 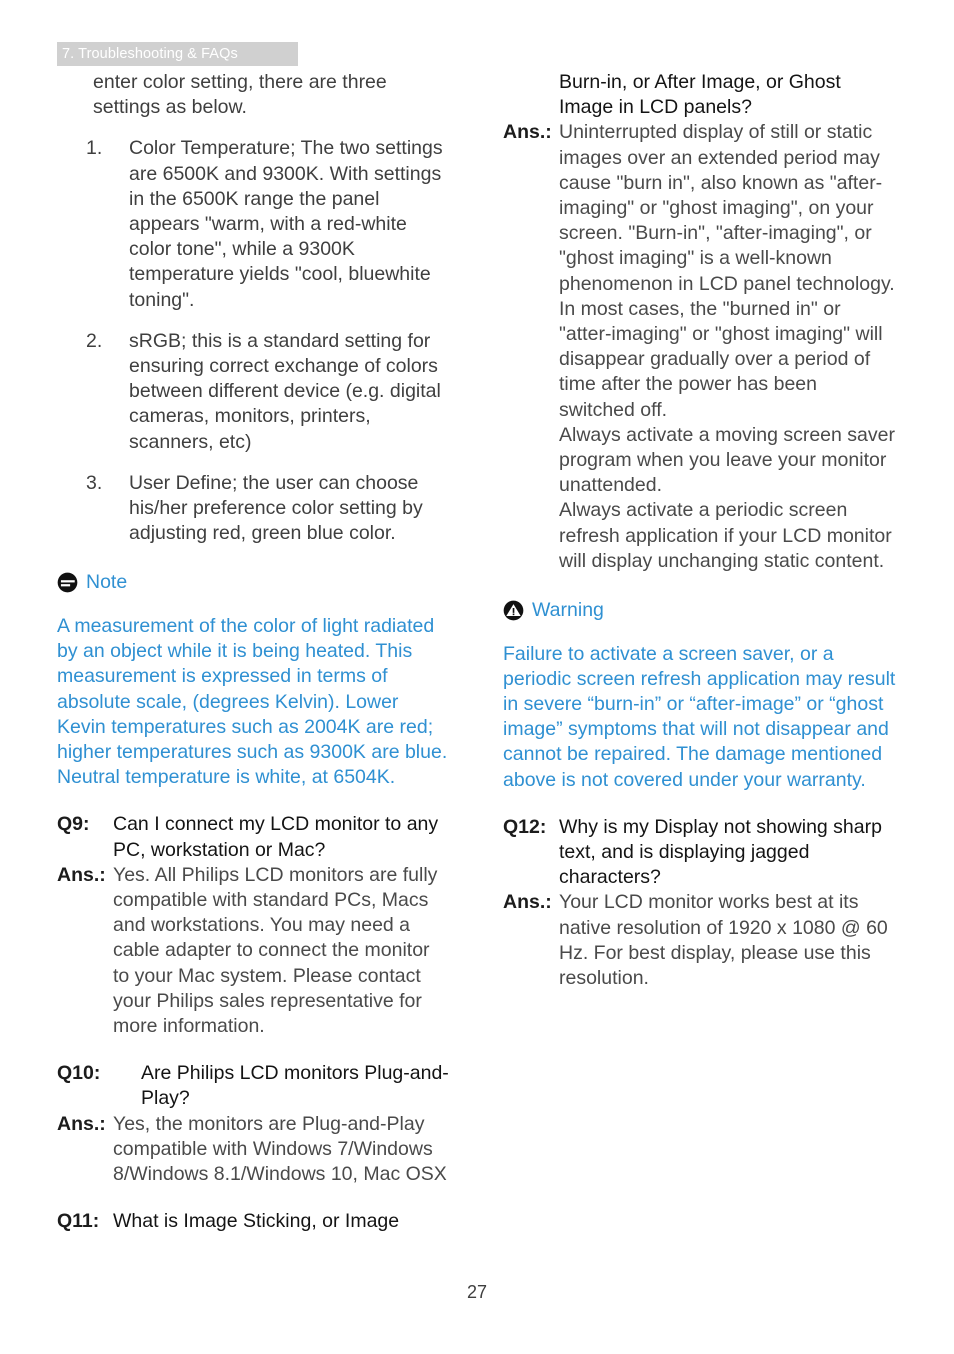 What do you see at coordinates (513, 610) in the screenshot?
I see `warning-icon` at bounding box center [513, 610].